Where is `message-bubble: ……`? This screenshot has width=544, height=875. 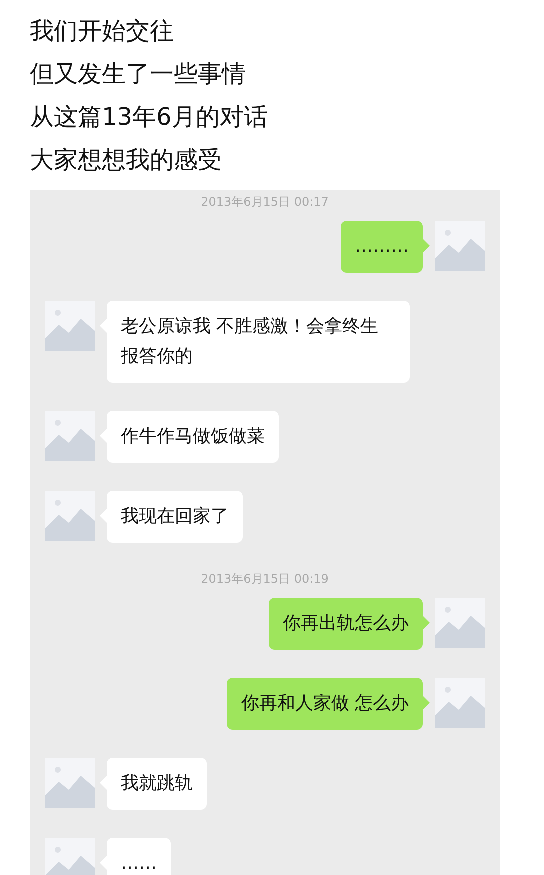
message-bubble: …… is located at coordinates (139, 856).